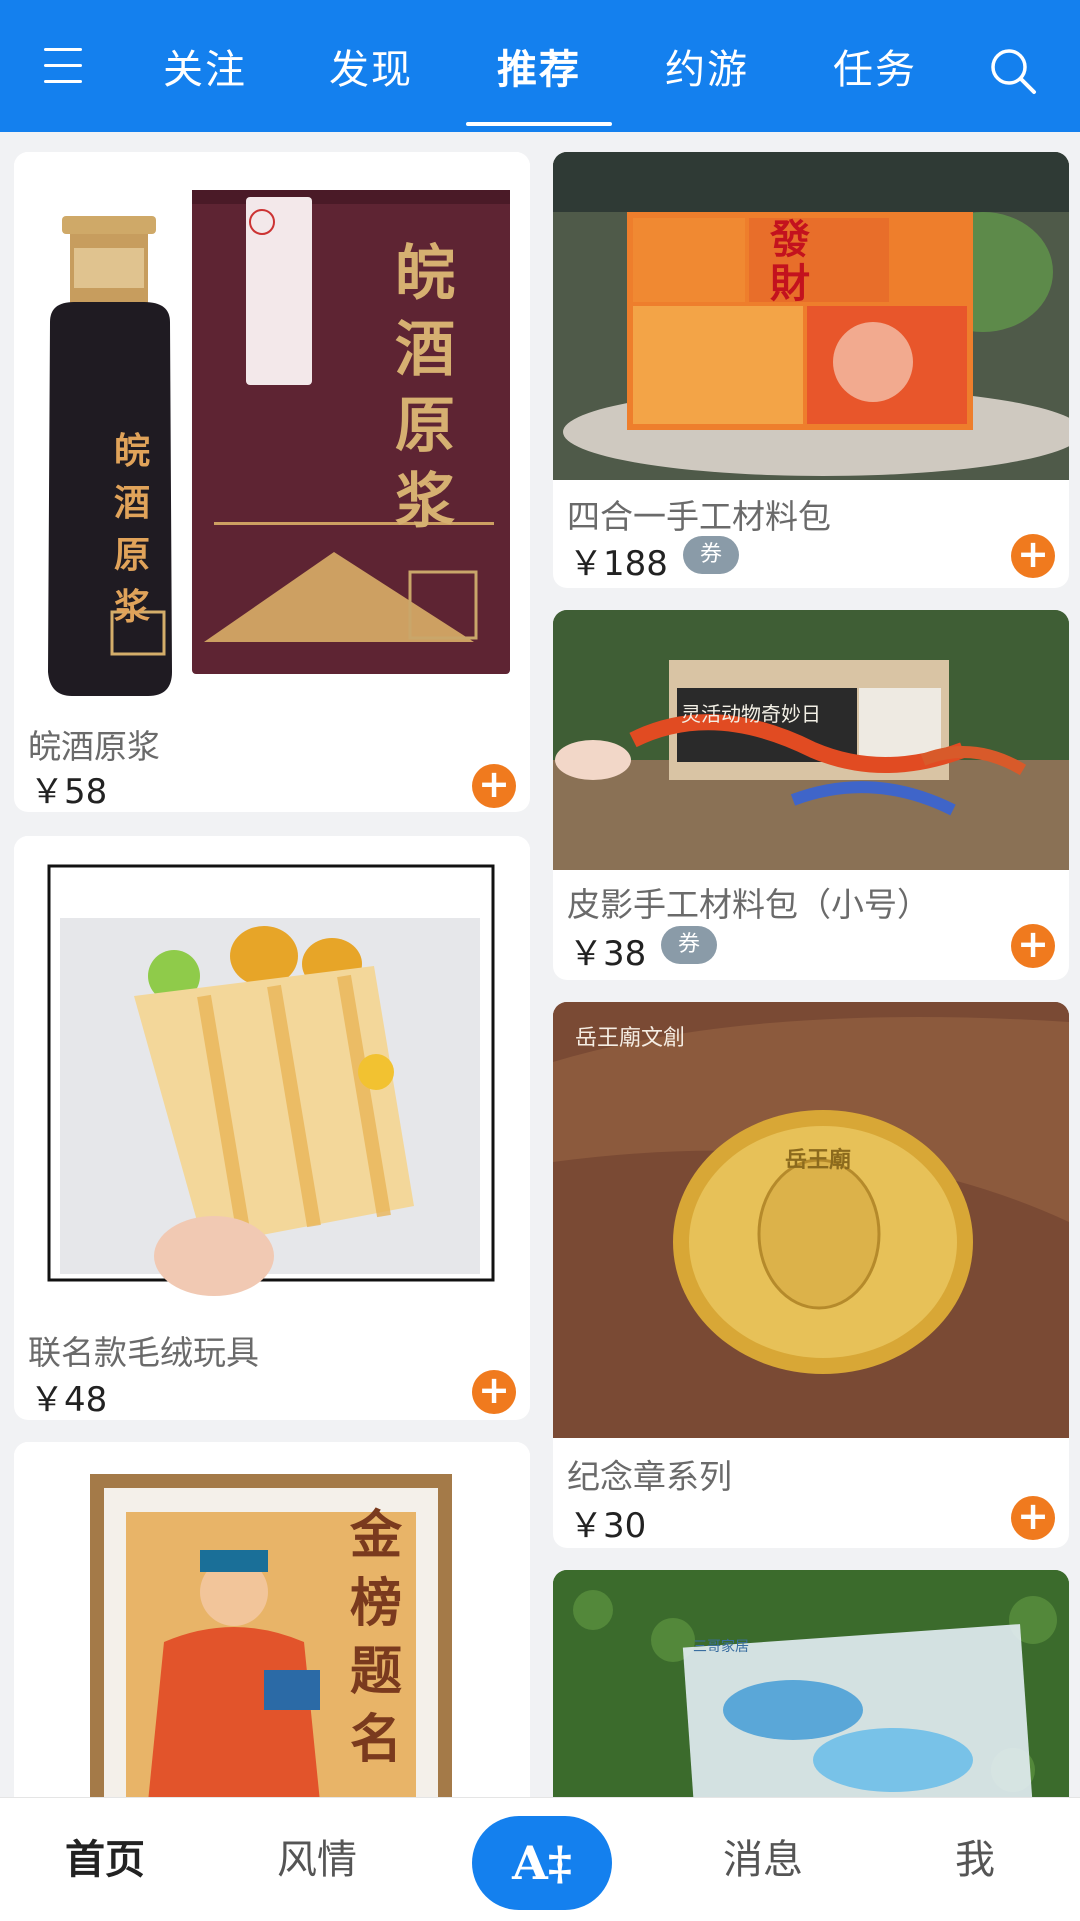 The height and width of the screenshot is (1921, 1080). Describe the element at coordinates (539, 124) in the screenshot. I see `active-tab-indicator` at that location.